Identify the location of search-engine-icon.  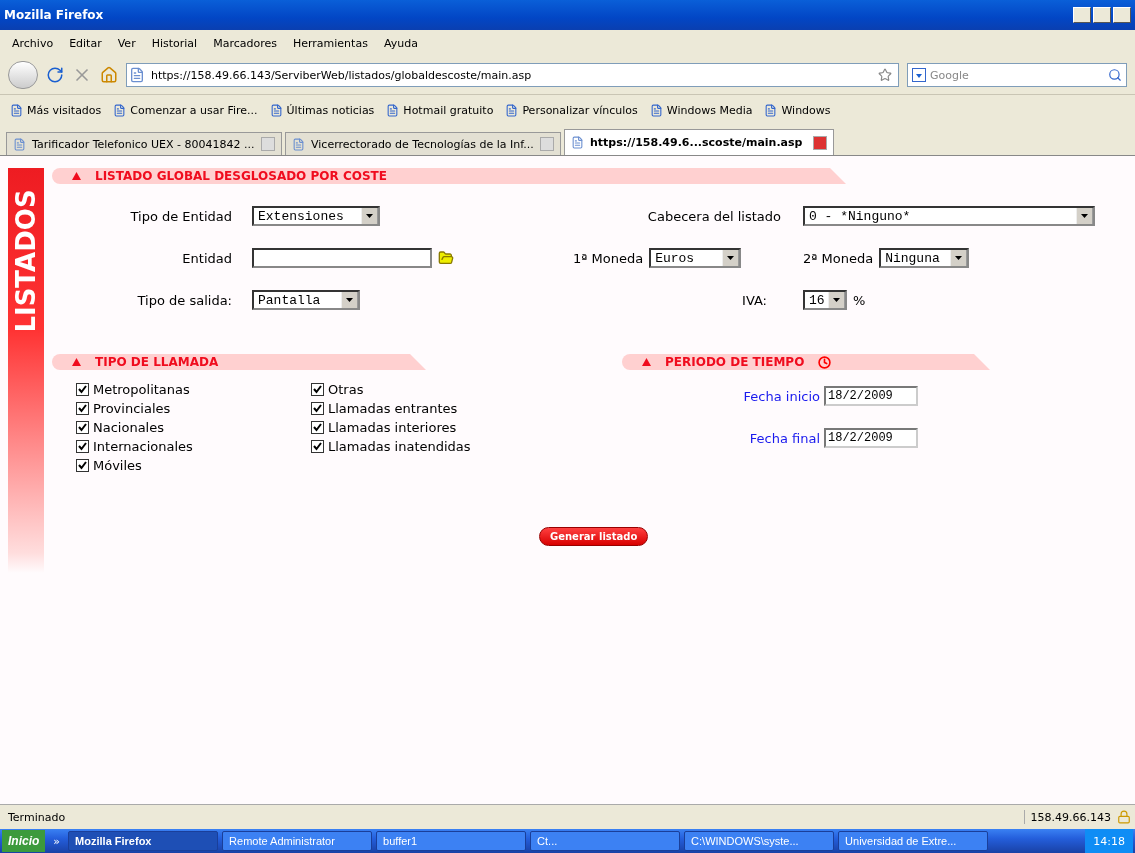
(919, 75).